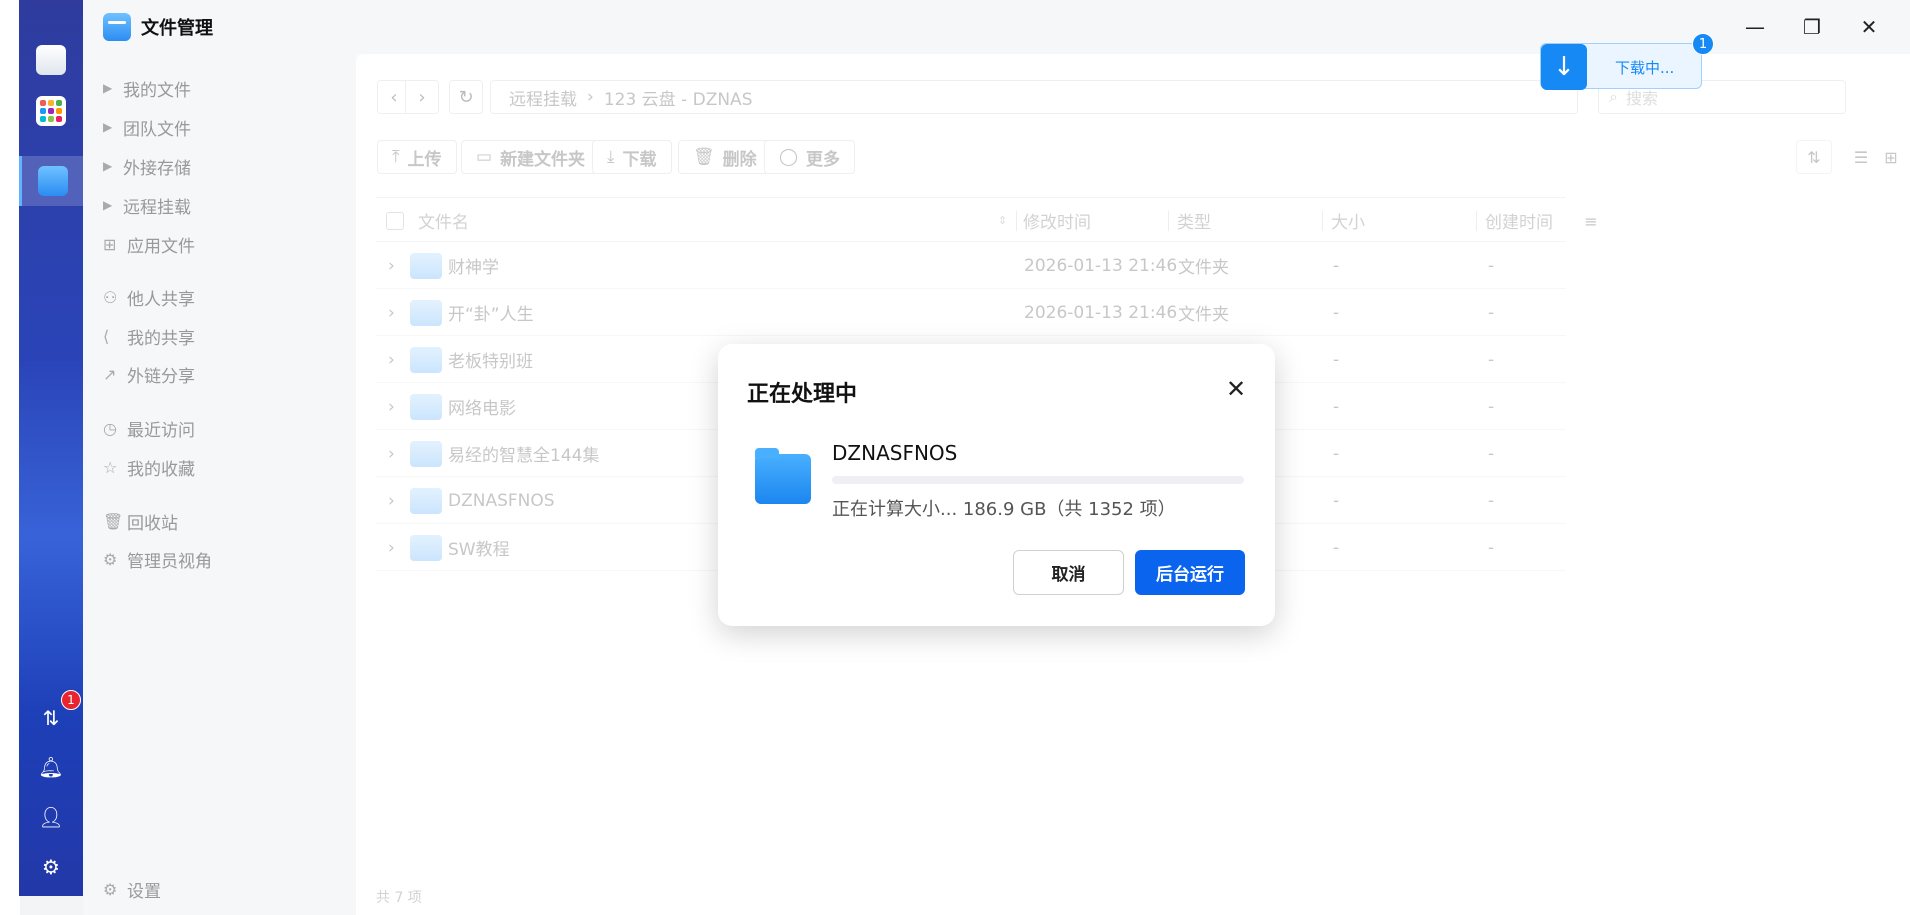 The width and height of the screenshot is (1910, 915). What do you see at coordinates (110, 467) in the screenshot?
I see `star-icon: ☆` at bounding box center [110, 467].